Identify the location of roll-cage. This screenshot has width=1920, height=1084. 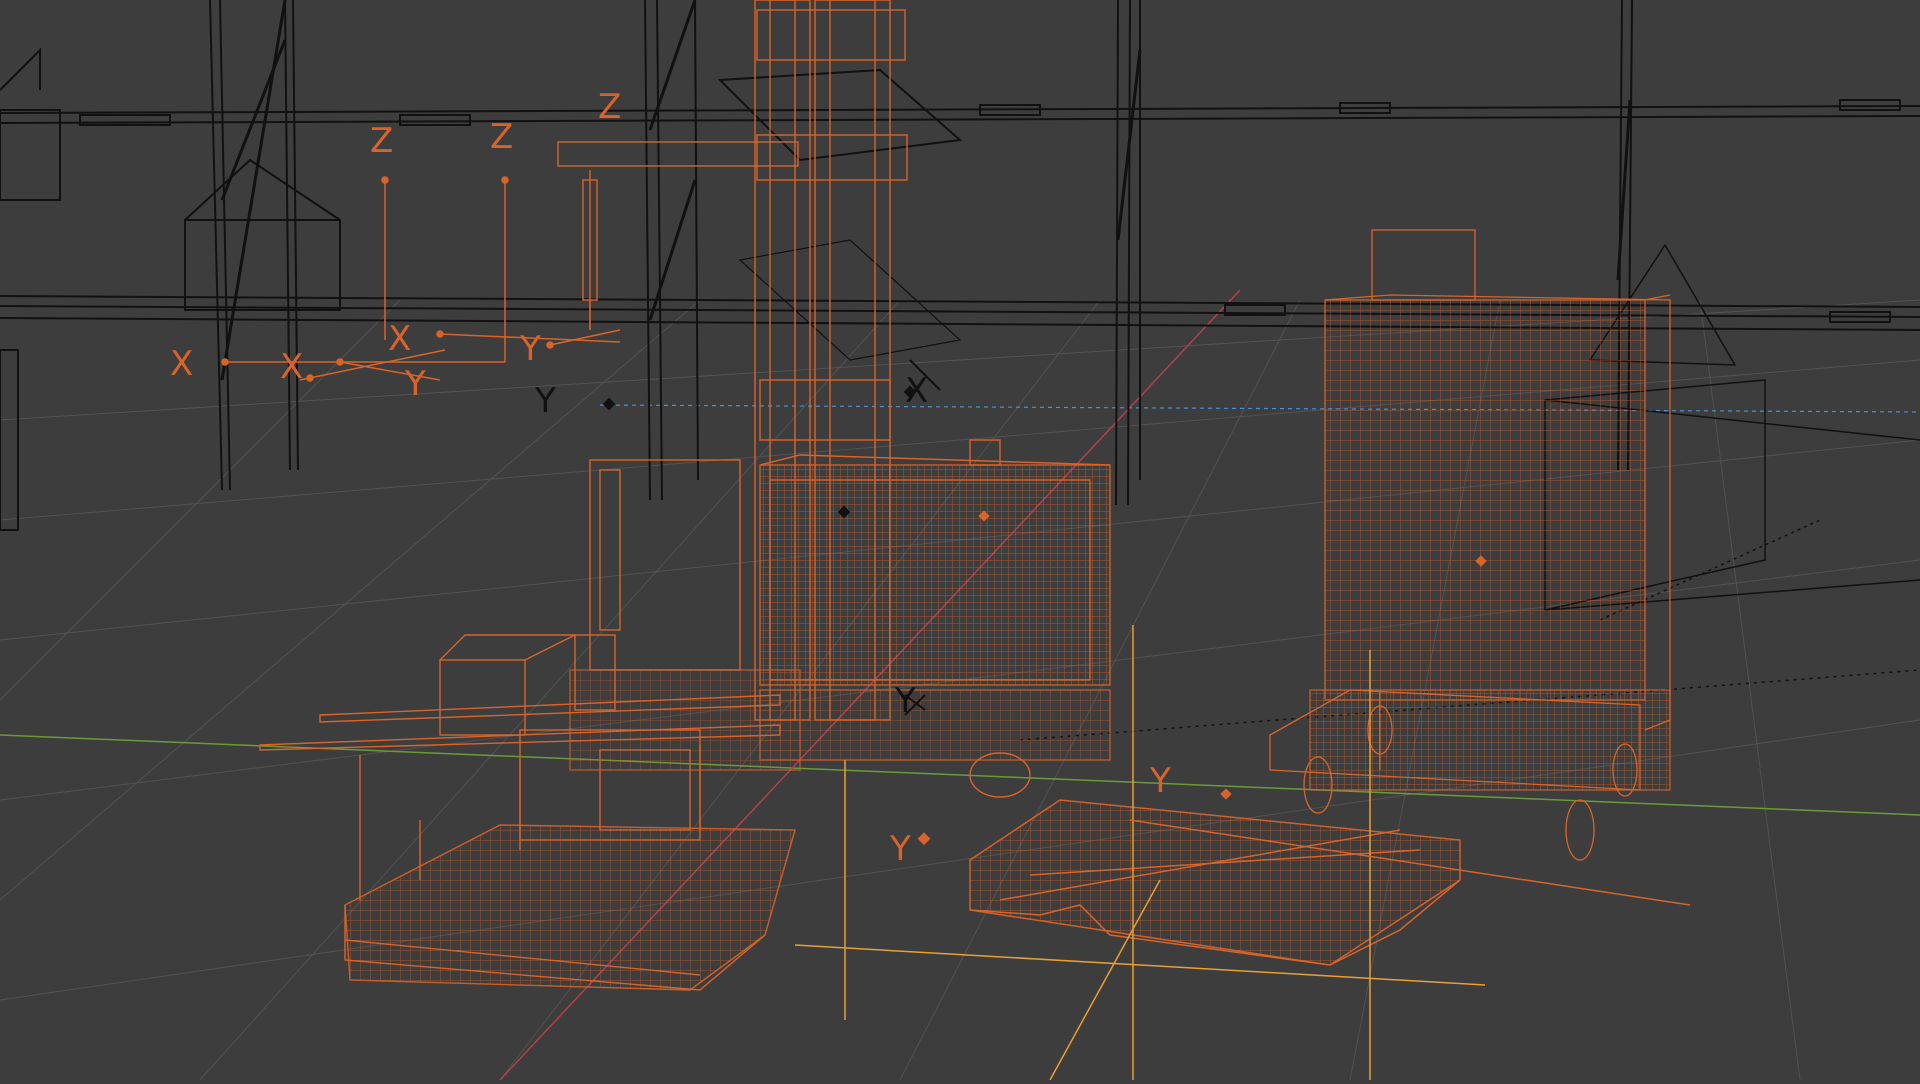
(1470, 545).